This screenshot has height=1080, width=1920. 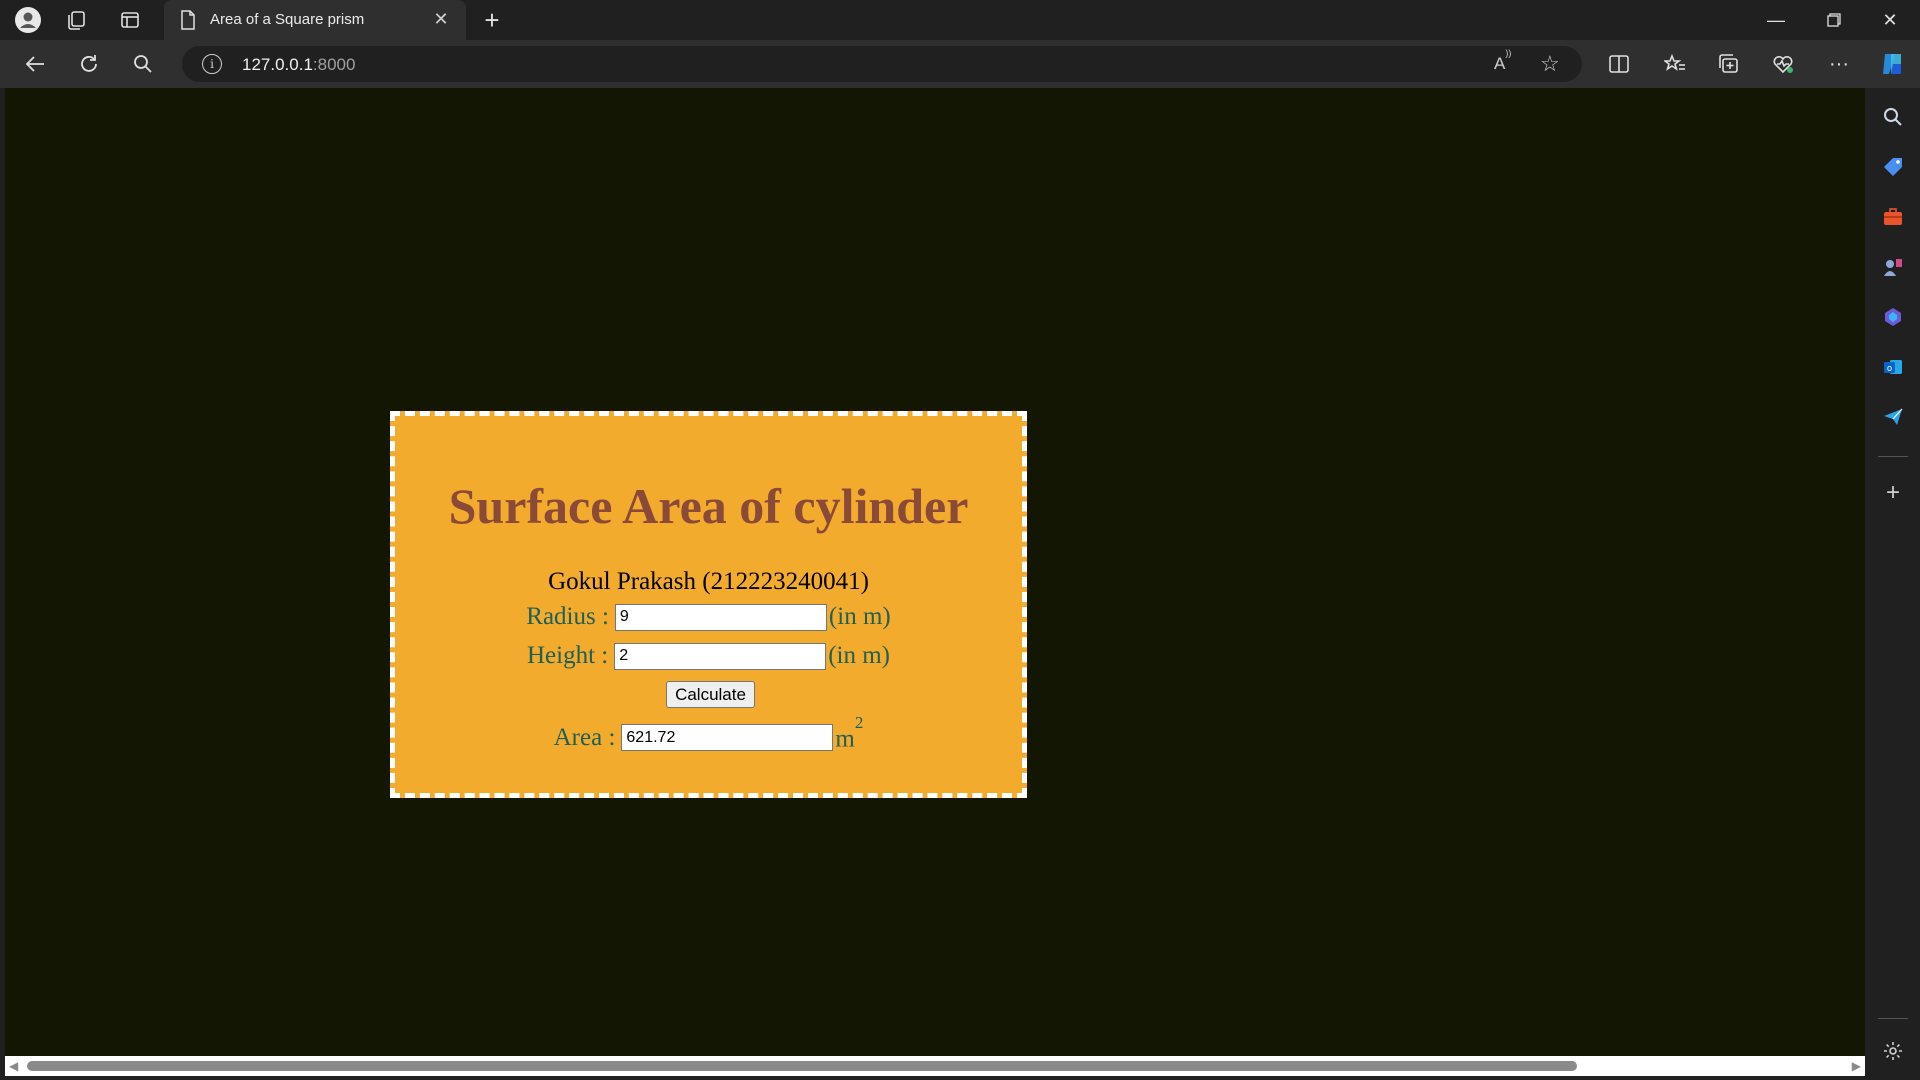 What do you see at coordinates (802, 1066) in the screenshot?
I see `scrollbar-thumb` at bounding box center [802, 1066].